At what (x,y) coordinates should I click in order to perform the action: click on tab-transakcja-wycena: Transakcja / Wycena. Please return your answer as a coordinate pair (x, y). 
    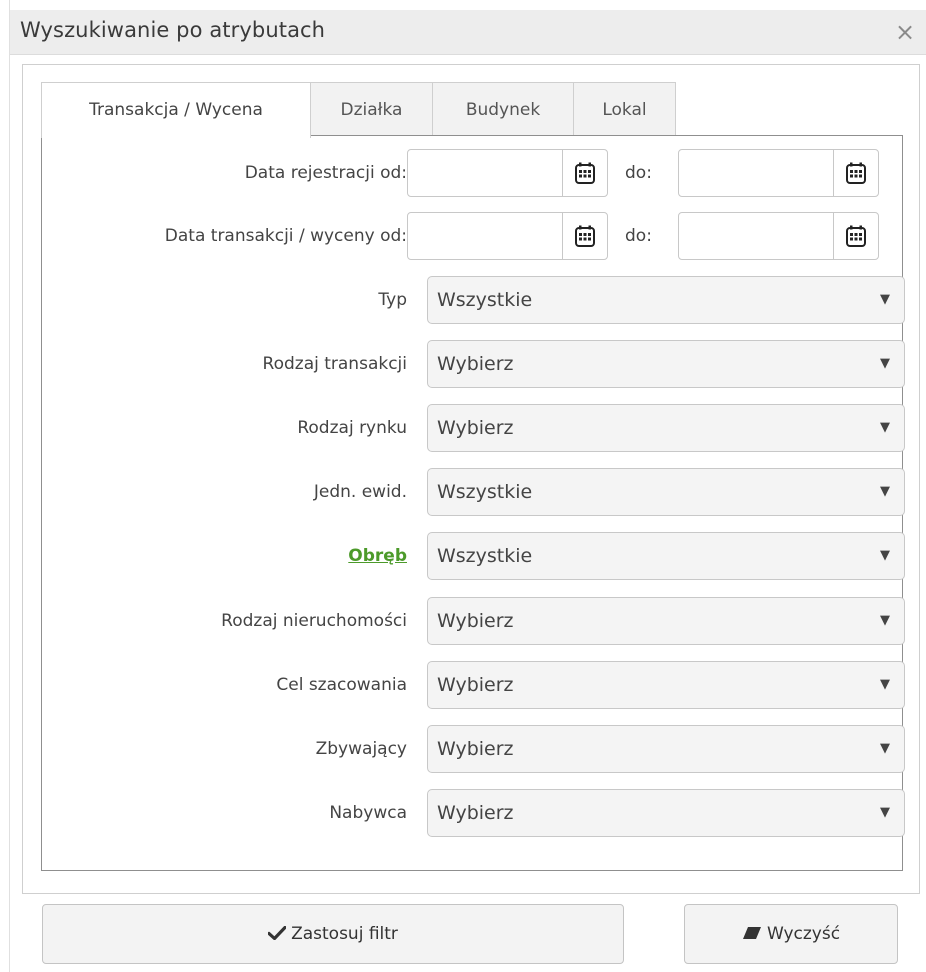
    Looking at the image, I should click on (176, 110).